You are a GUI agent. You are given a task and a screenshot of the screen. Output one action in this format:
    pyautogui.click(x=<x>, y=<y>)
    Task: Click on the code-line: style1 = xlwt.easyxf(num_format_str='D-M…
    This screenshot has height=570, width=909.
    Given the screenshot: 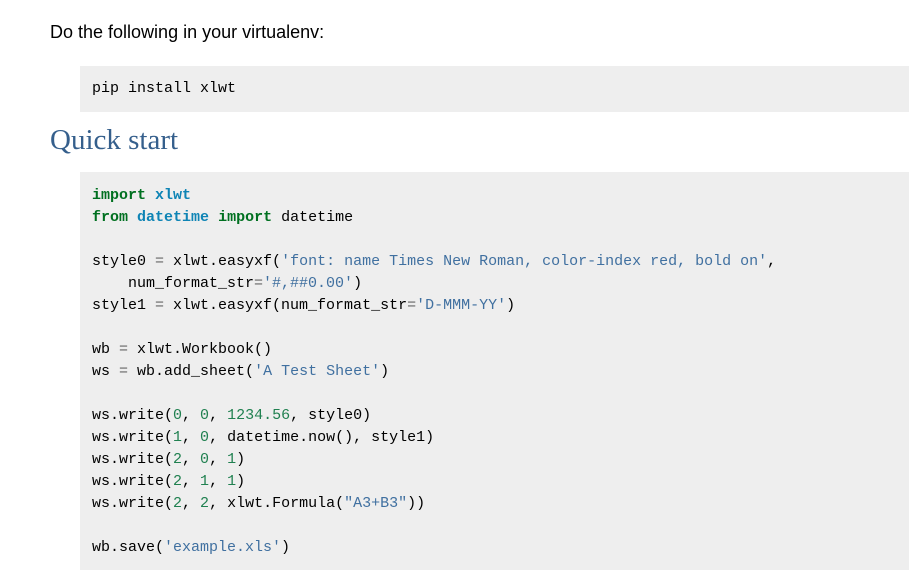 What is the action you would take?
    pyautogui.click(x=500, y=306)
    